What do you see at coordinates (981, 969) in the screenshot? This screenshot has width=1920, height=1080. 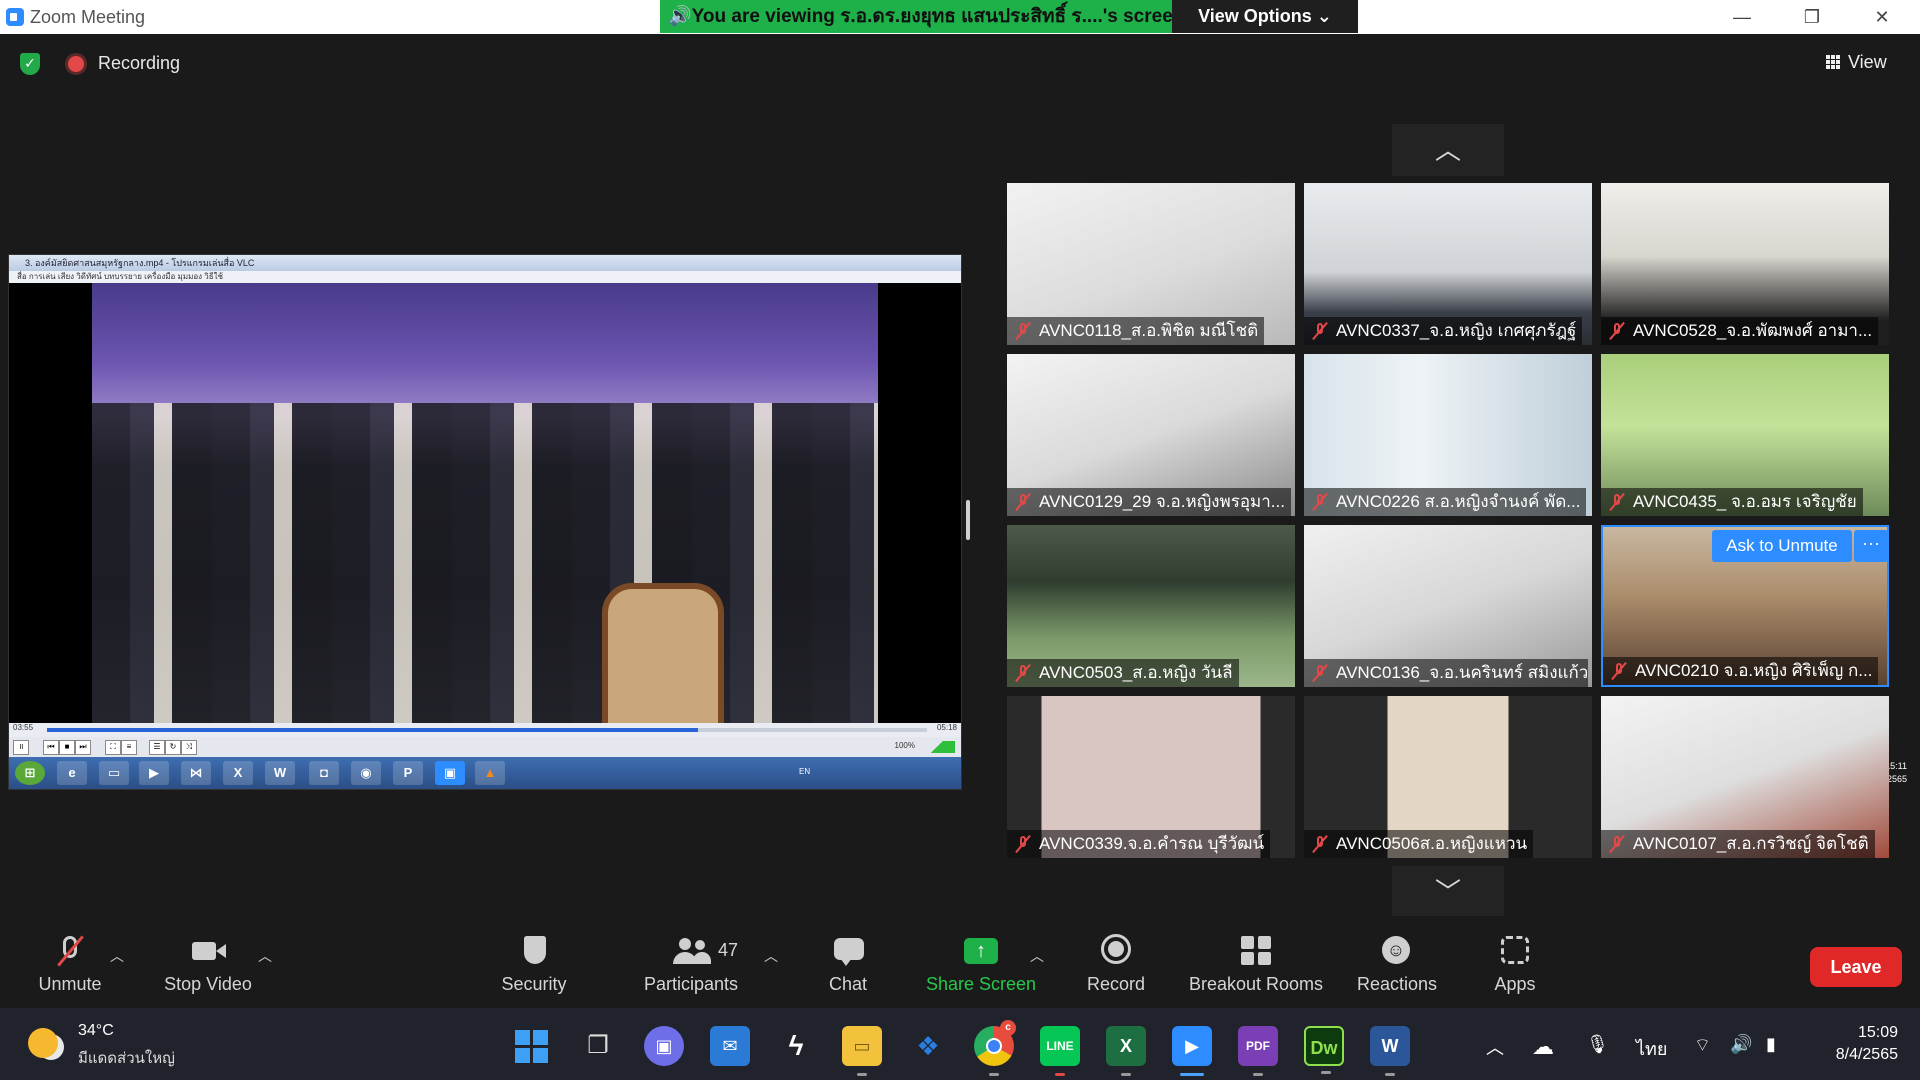 I see `share-screen-button: ↑ Share Screen` at bounding box center [981, 969].